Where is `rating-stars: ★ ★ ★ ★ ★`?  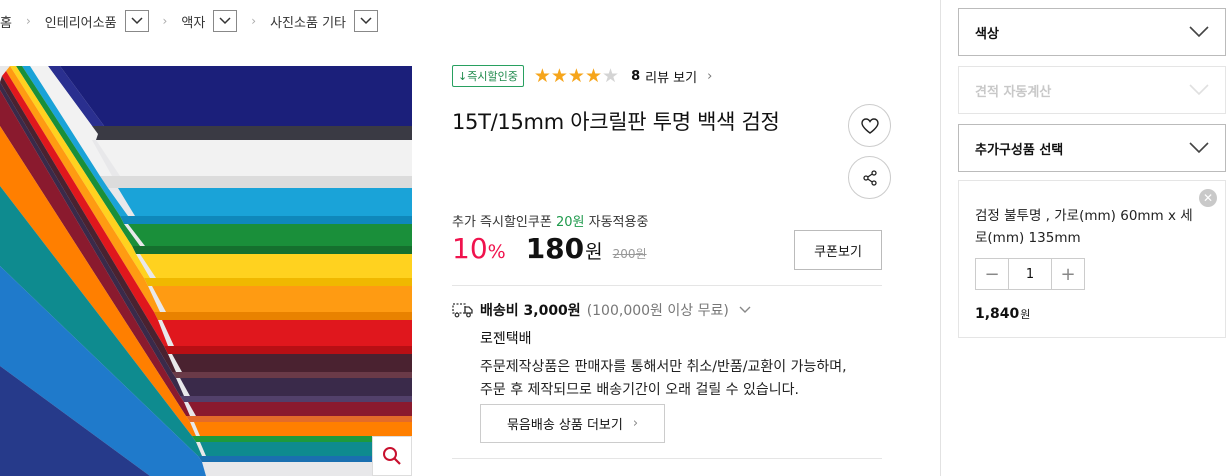
rating-stars: ★ ★ ★ ★ ★ is located at coordinates (576, 75).